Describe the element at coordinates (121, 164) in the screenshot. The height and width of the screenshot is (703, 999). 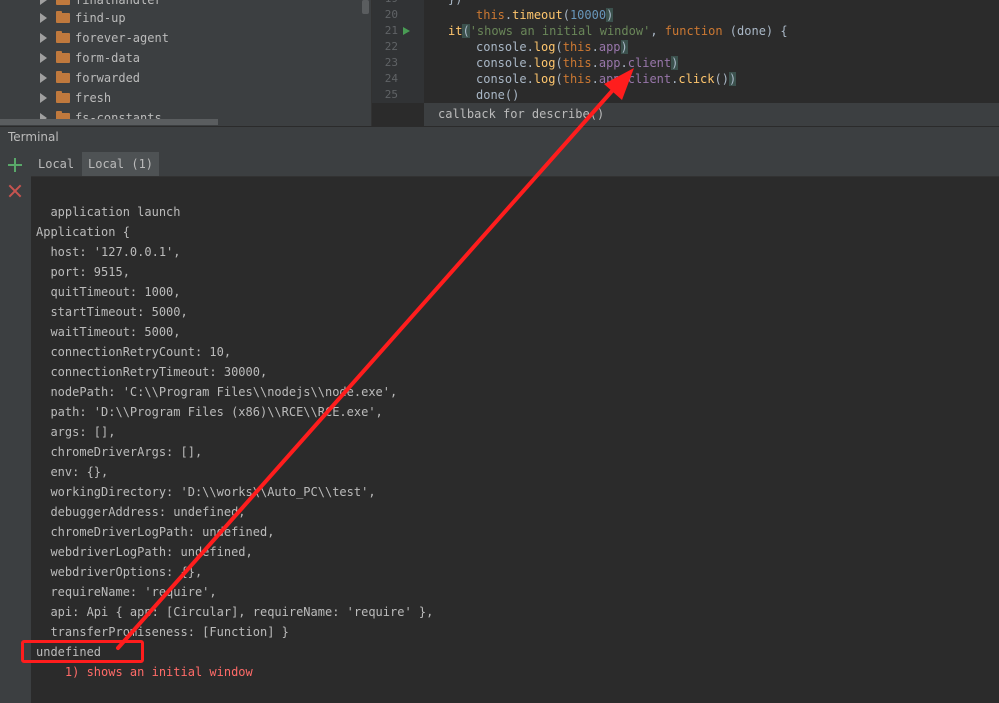
I see `tab-local-1: Local (1)` at that location.